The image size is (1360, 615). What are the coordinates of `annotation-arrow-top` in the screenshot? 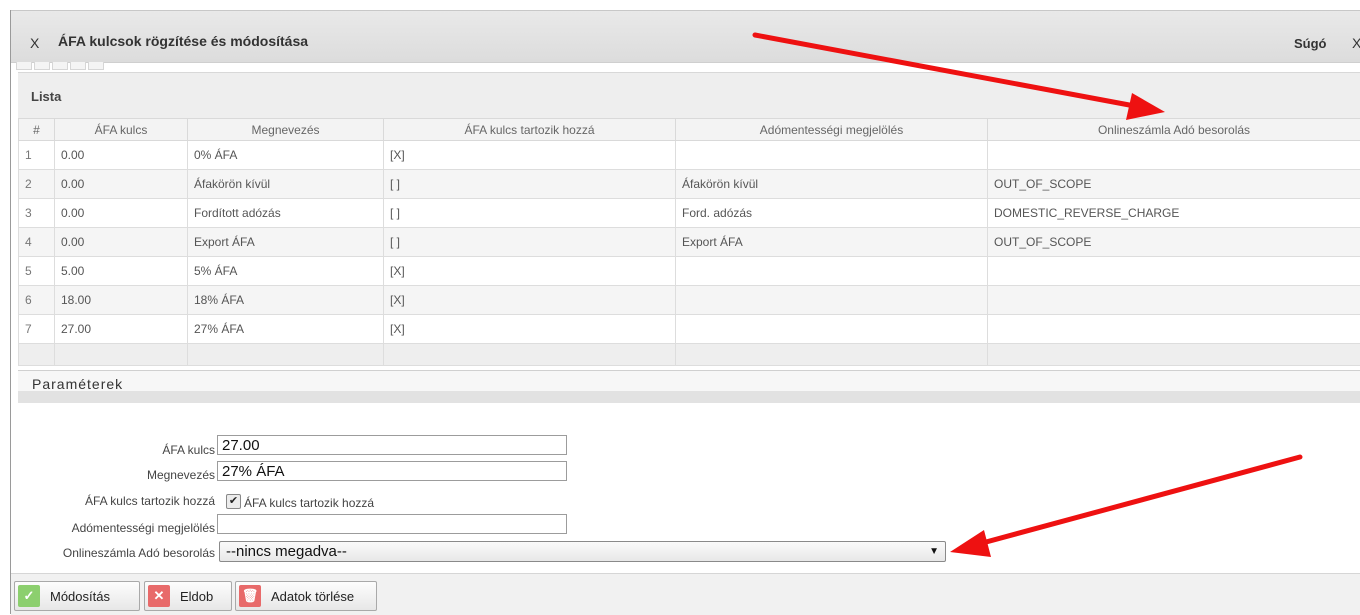 It's located at (960, 77).